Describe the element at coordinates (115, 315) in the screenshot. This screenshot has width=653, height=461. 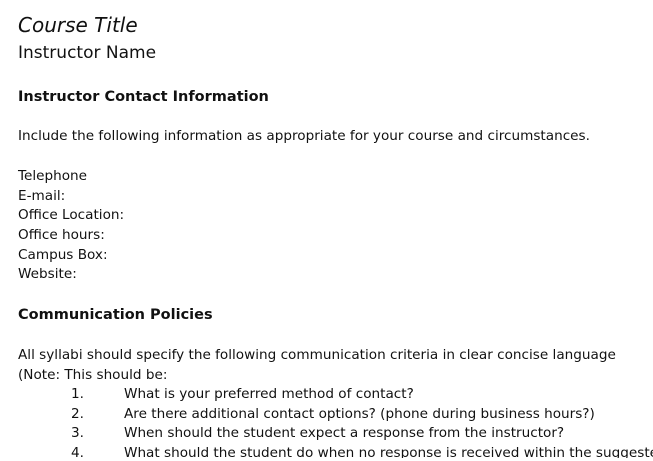
I see `communication-section-heading: Communication Policies` at that location.